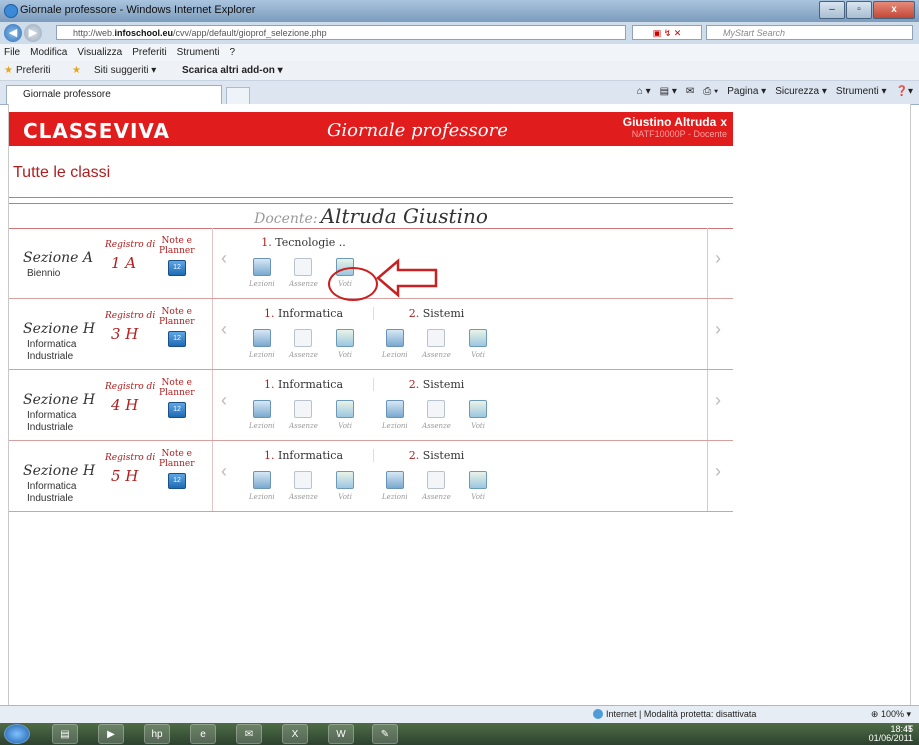  What do you see at coordinates (341, 734) in the screenshot?
I see `word-icon: W` at bounding box center [341, 734].